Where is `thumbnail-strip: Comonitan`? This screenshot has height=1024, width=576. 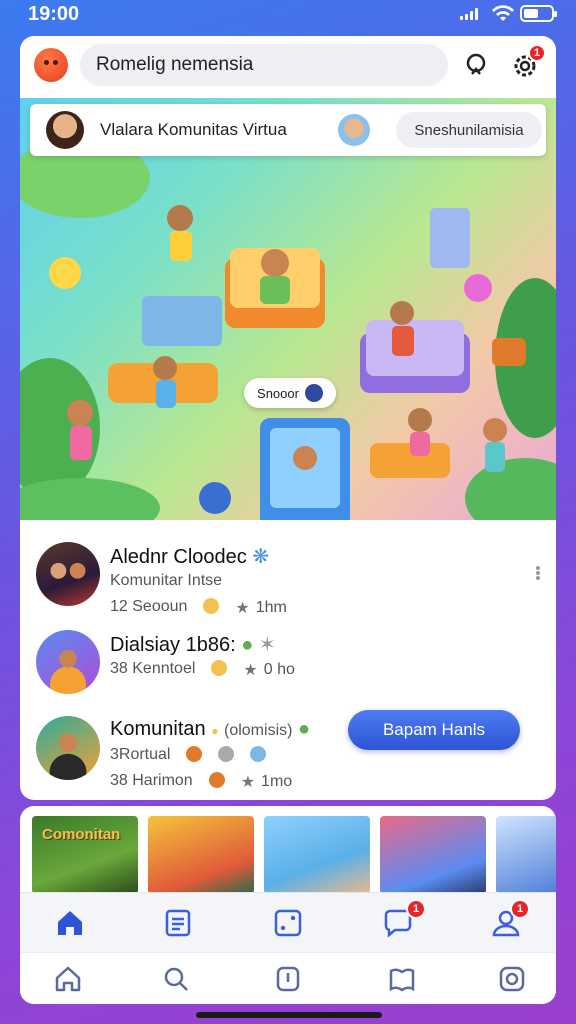 thumbnail-strip: Comonitan is located at coordinates (294, 855).